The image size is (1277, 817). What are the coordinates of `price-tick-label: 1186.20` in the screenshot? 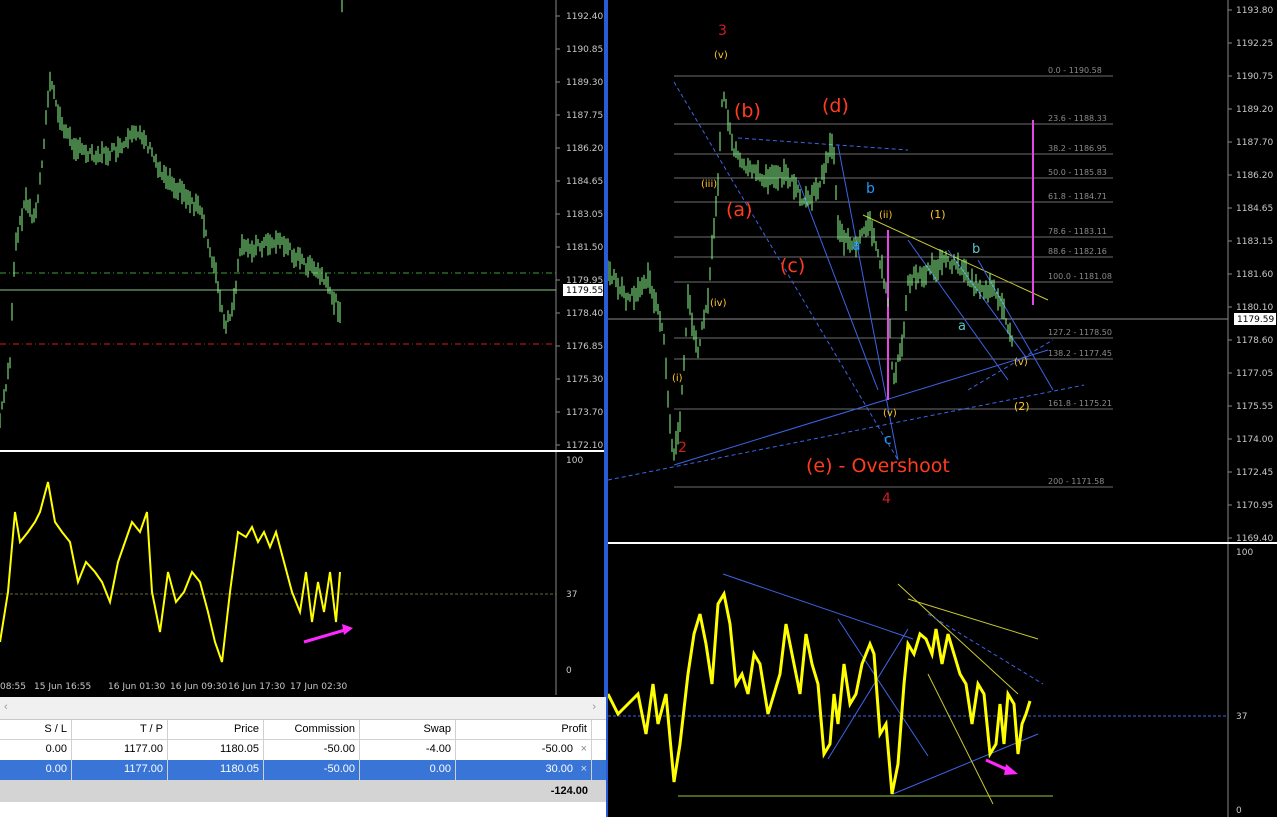 It's located at (1254, 176).